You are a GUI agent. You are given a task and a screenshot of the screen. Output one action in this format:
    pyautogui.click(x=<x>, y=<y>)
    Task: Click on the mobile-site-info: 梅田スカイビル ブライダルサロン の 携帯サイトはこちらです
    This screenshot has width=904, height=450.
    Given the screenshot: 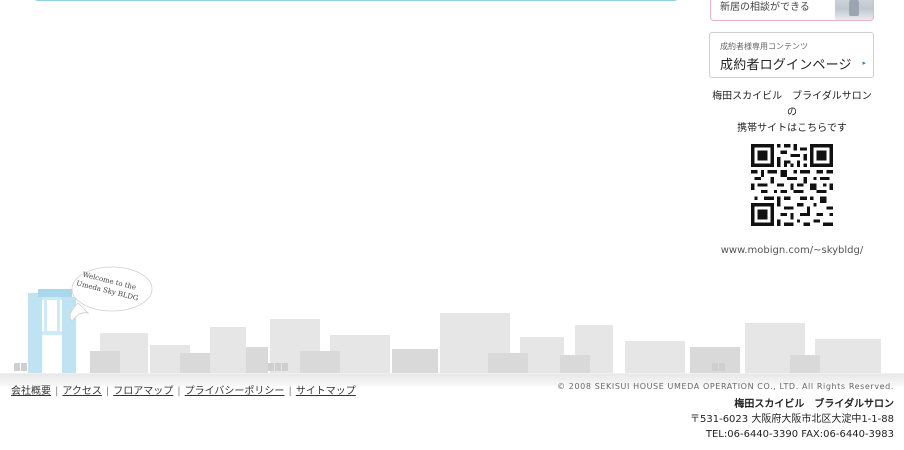 What is the action you would take?
    pyautogui.click(x=792, y=113)
    